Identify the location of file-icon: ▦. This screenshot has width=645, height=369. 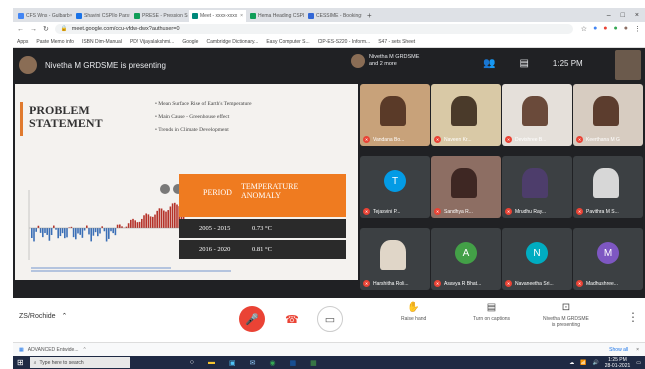
(21, 349).